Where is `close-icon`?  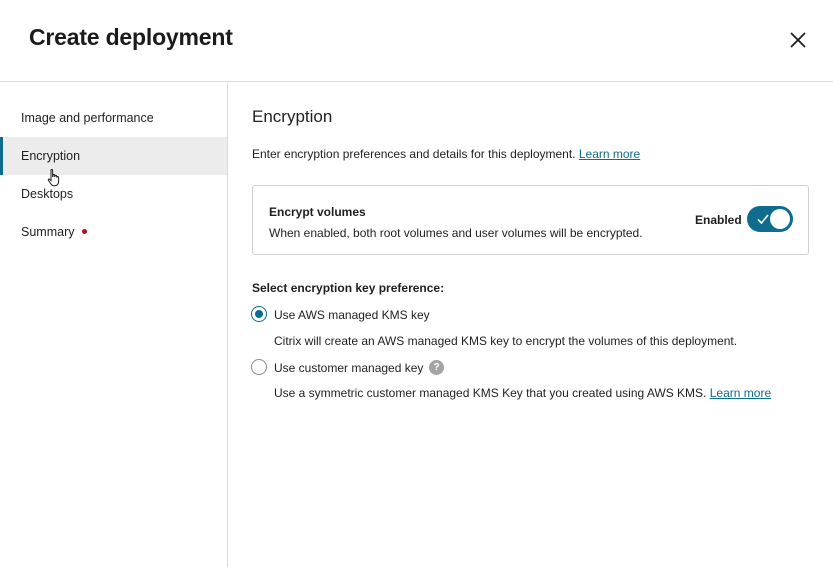
close-icon is located at coordinates (798, 40).